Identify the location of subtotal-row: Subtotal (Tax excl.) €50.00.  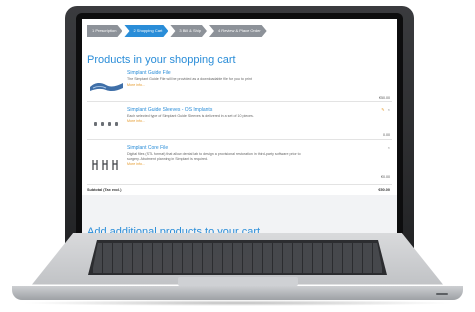
(239, 190).